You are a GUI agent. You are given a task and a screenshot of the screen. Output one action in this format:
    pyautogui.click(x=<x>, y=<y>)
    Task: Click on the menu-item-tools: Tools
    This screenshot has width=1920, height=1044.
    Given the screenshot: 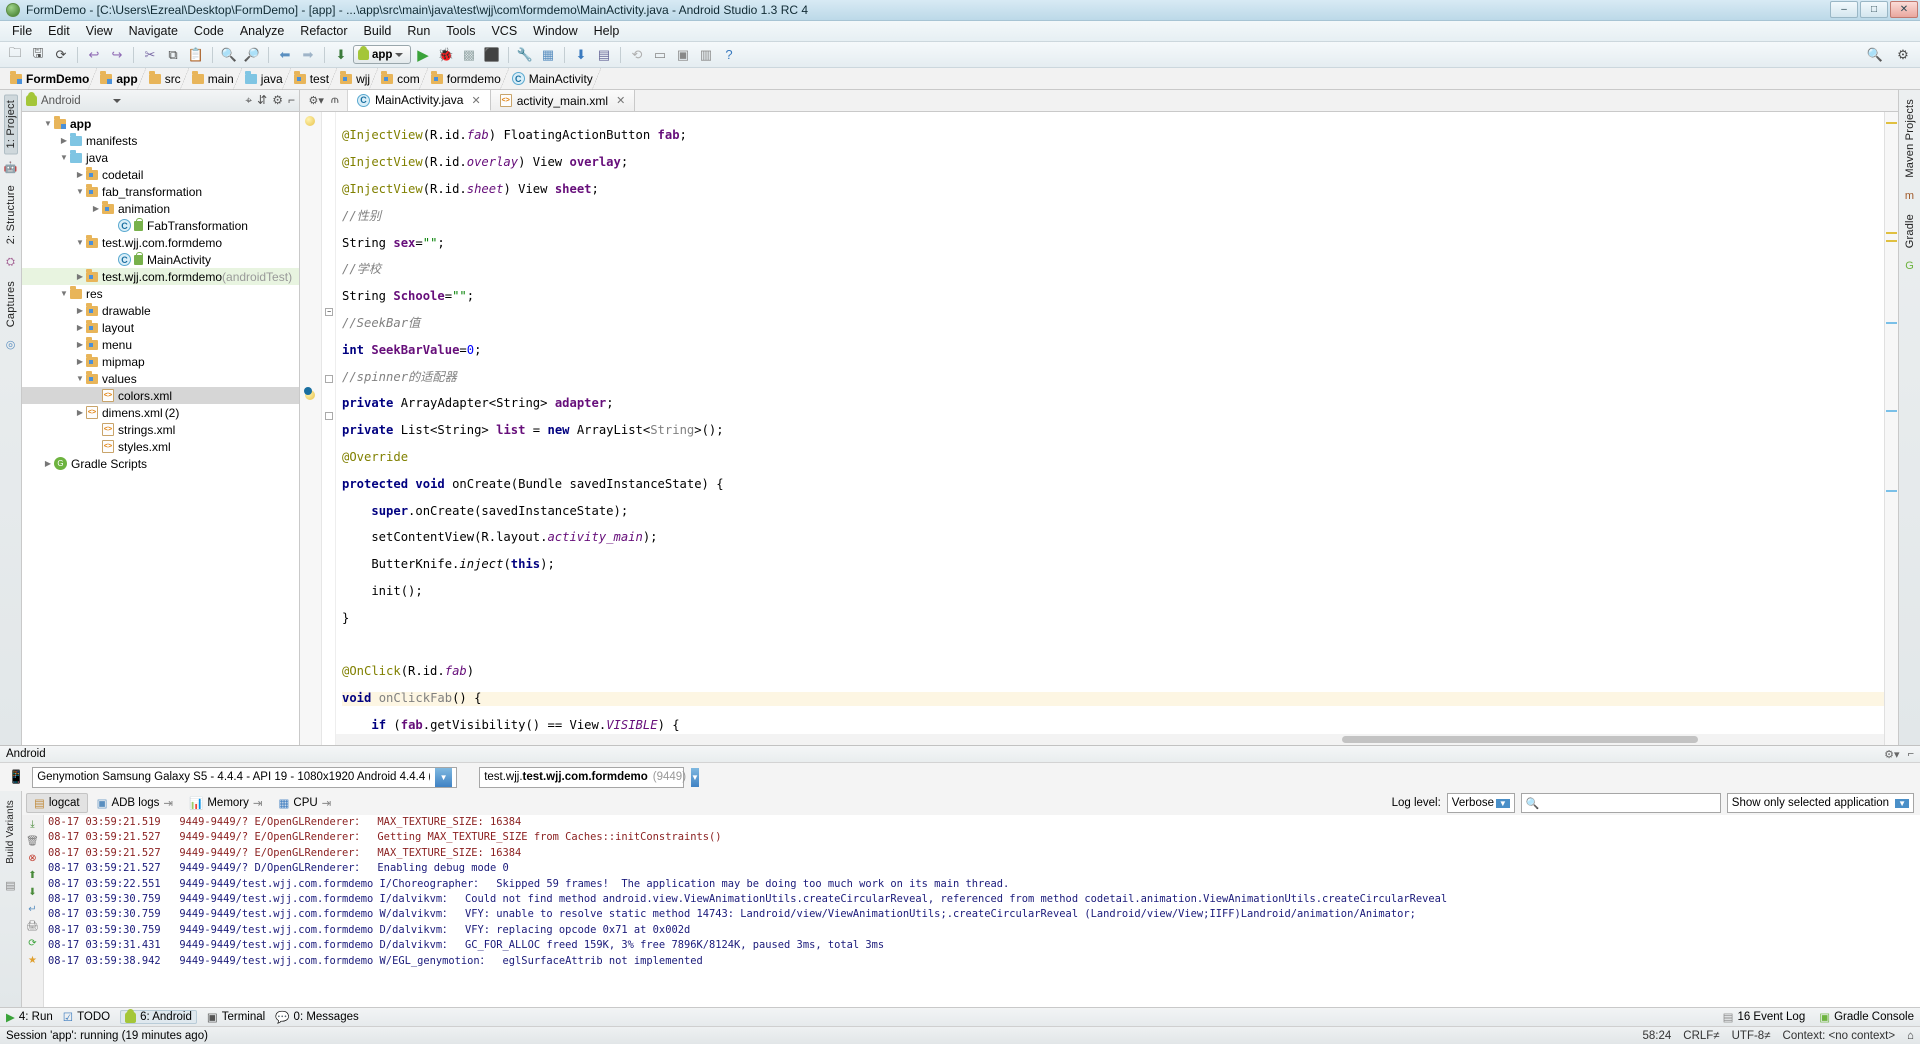 What is the action you would take?
    pyautogui.click(x=460, y=31)
    